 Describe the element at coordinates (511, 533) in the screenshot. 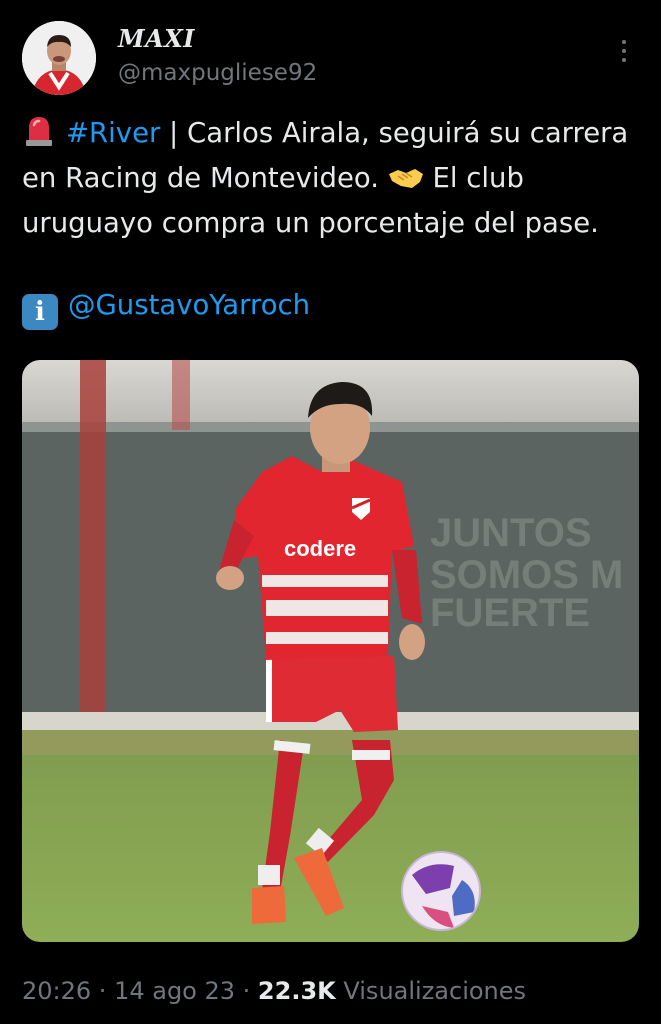

I see `banner-line-1: JUNTOS` at that location.